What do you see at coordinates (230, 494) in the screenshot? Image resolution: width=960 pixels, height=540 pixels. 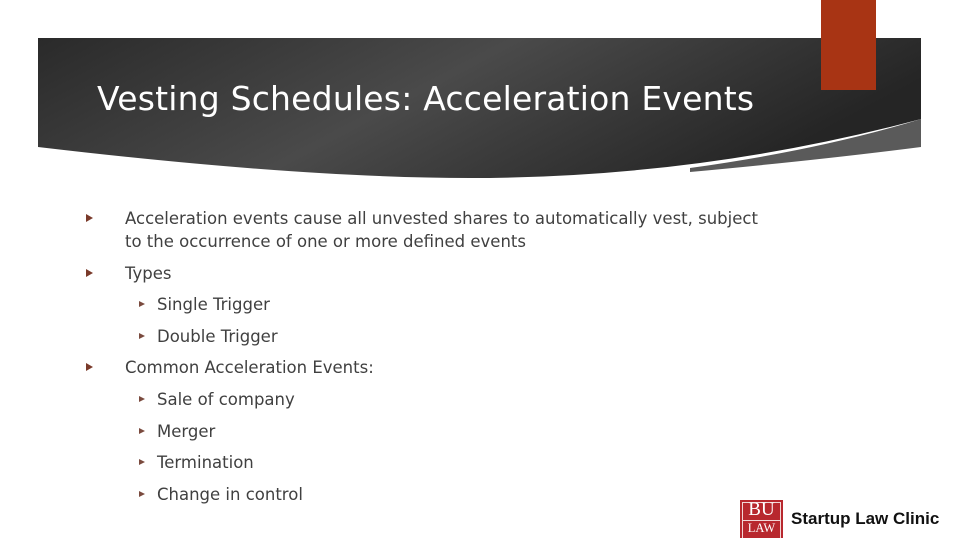 I see `sub-list-item: Change in control` at bounding box center [230, 494].